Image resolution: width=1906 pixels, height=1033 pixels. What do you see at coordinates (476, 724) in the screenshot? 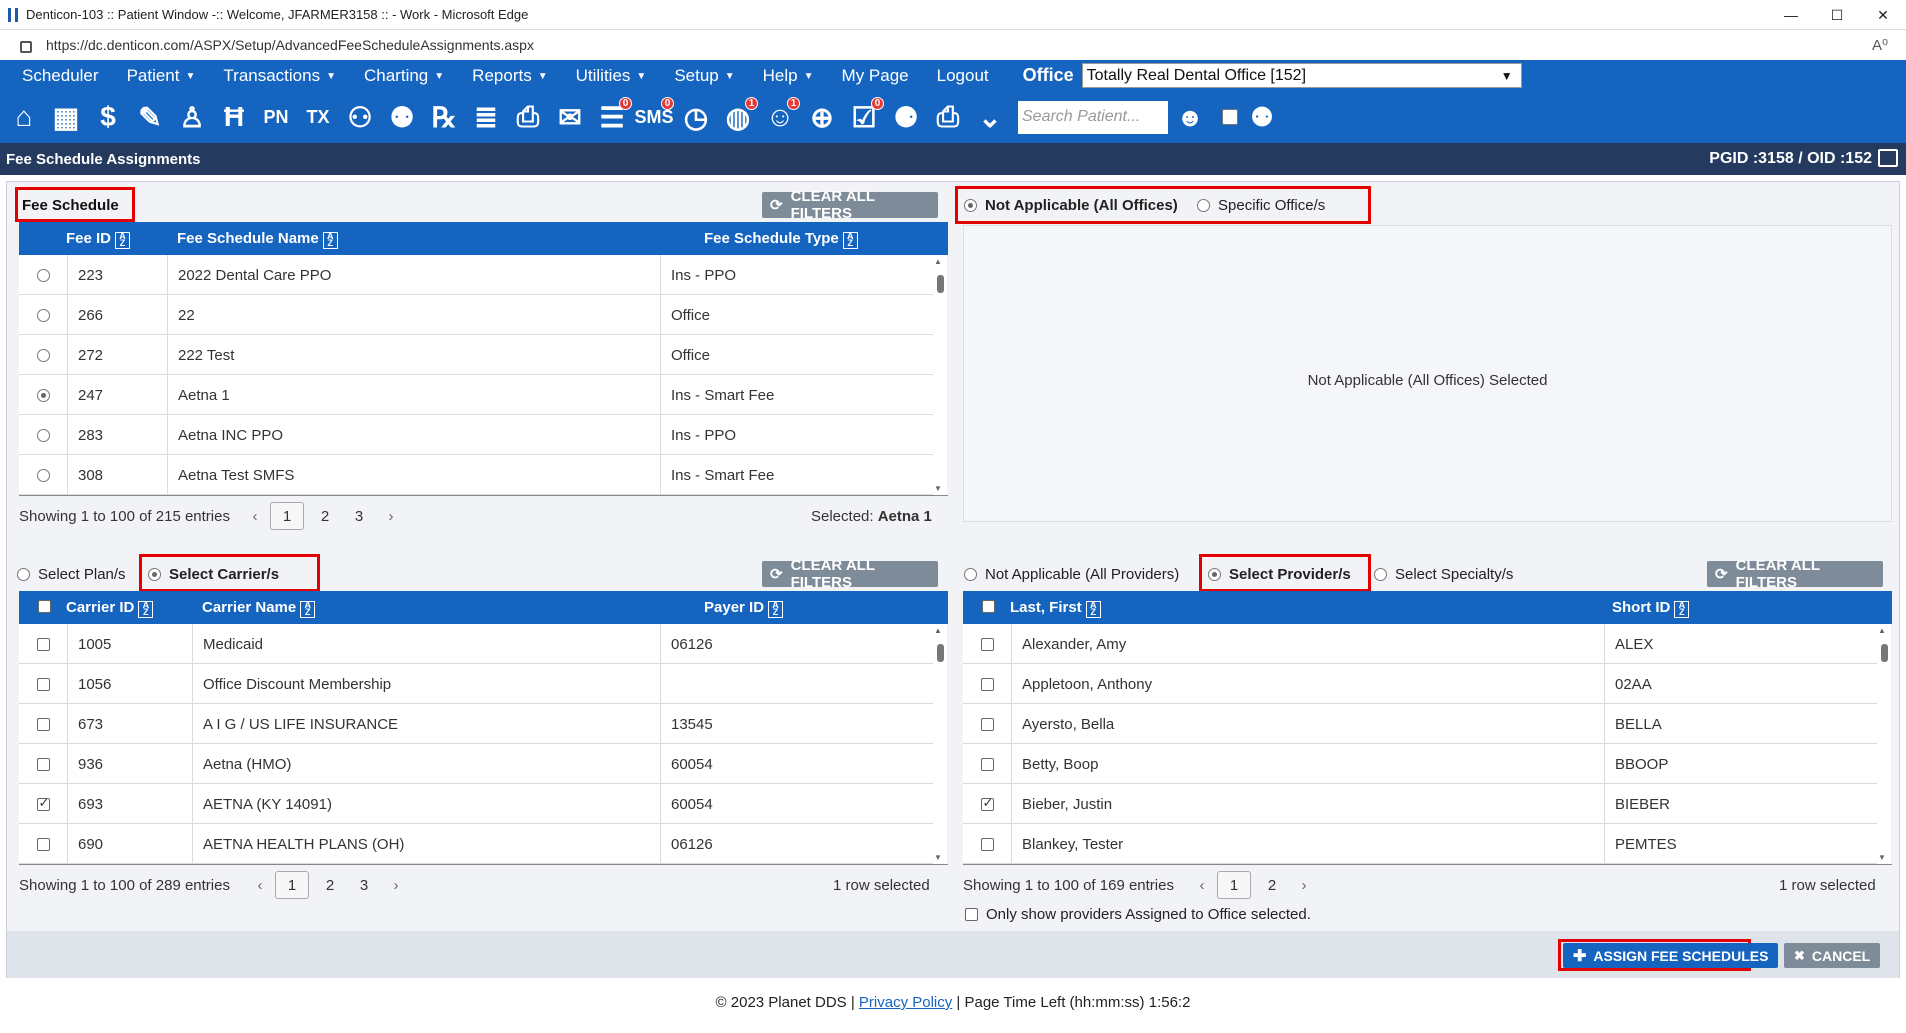
I see `table-row: 673 A I G / US LIFE INSURANCE 13545` at bounding box center [476, 724].